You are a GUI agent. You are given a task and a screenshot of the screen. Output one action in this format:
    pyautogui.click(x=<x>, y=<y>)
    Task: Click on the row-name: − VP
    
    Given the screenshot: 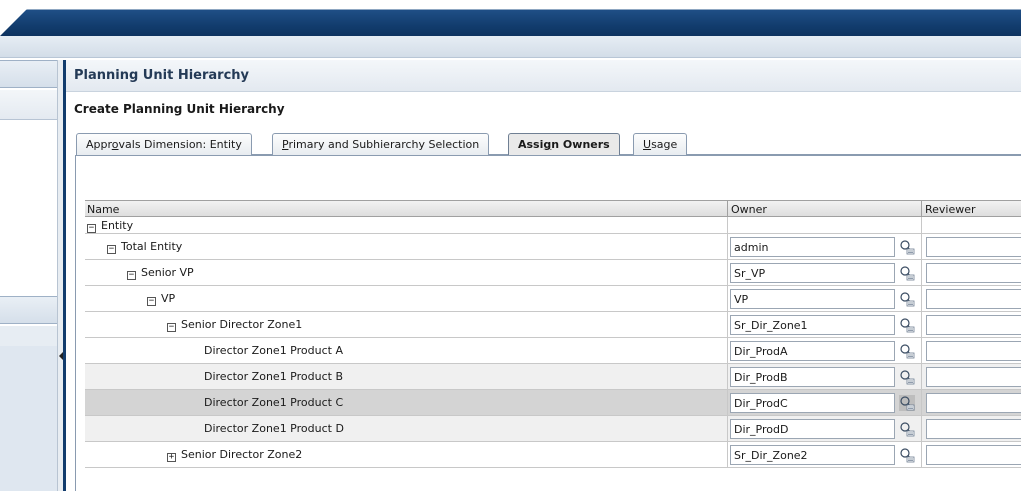 What is the action you would take?
    pyautogui.click(x=161, y=299)
    